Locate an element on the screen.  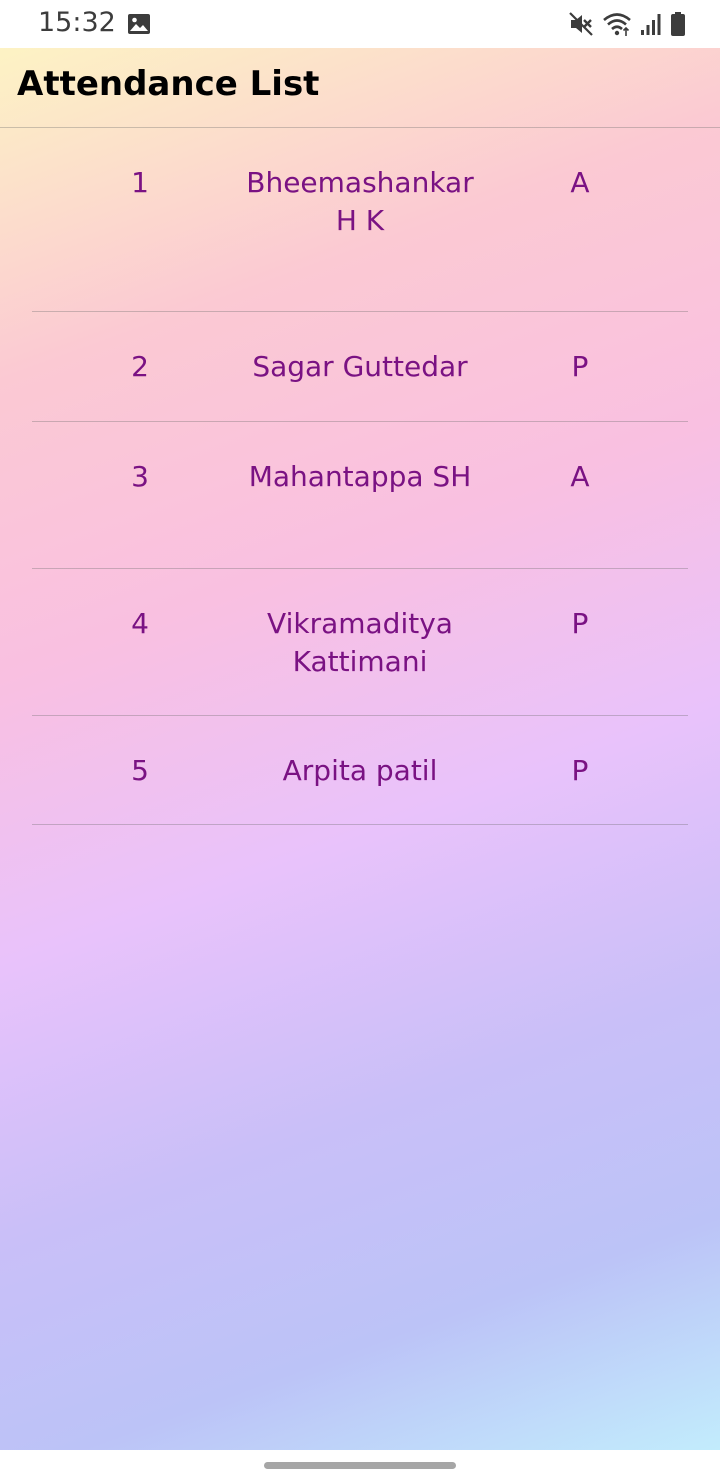
app-bar: Attendance List is located at coordinates (360, 88).